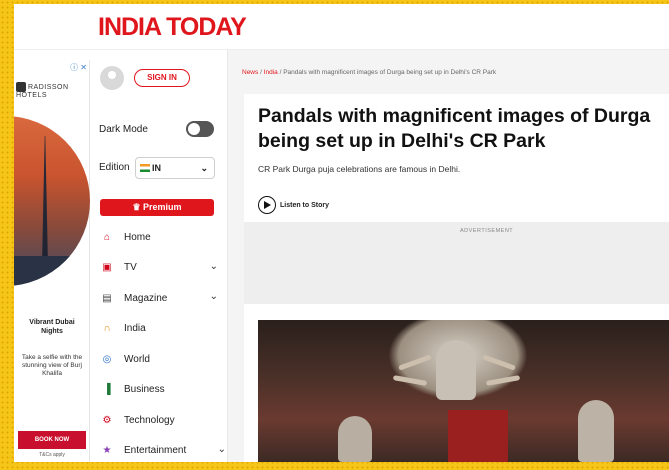 This screenshot has width=669, height=470. What do you see at coordinates (107, 390) in the screenshot?
I see `business-chart-icon: ▐` at bounding box center [107, 390].